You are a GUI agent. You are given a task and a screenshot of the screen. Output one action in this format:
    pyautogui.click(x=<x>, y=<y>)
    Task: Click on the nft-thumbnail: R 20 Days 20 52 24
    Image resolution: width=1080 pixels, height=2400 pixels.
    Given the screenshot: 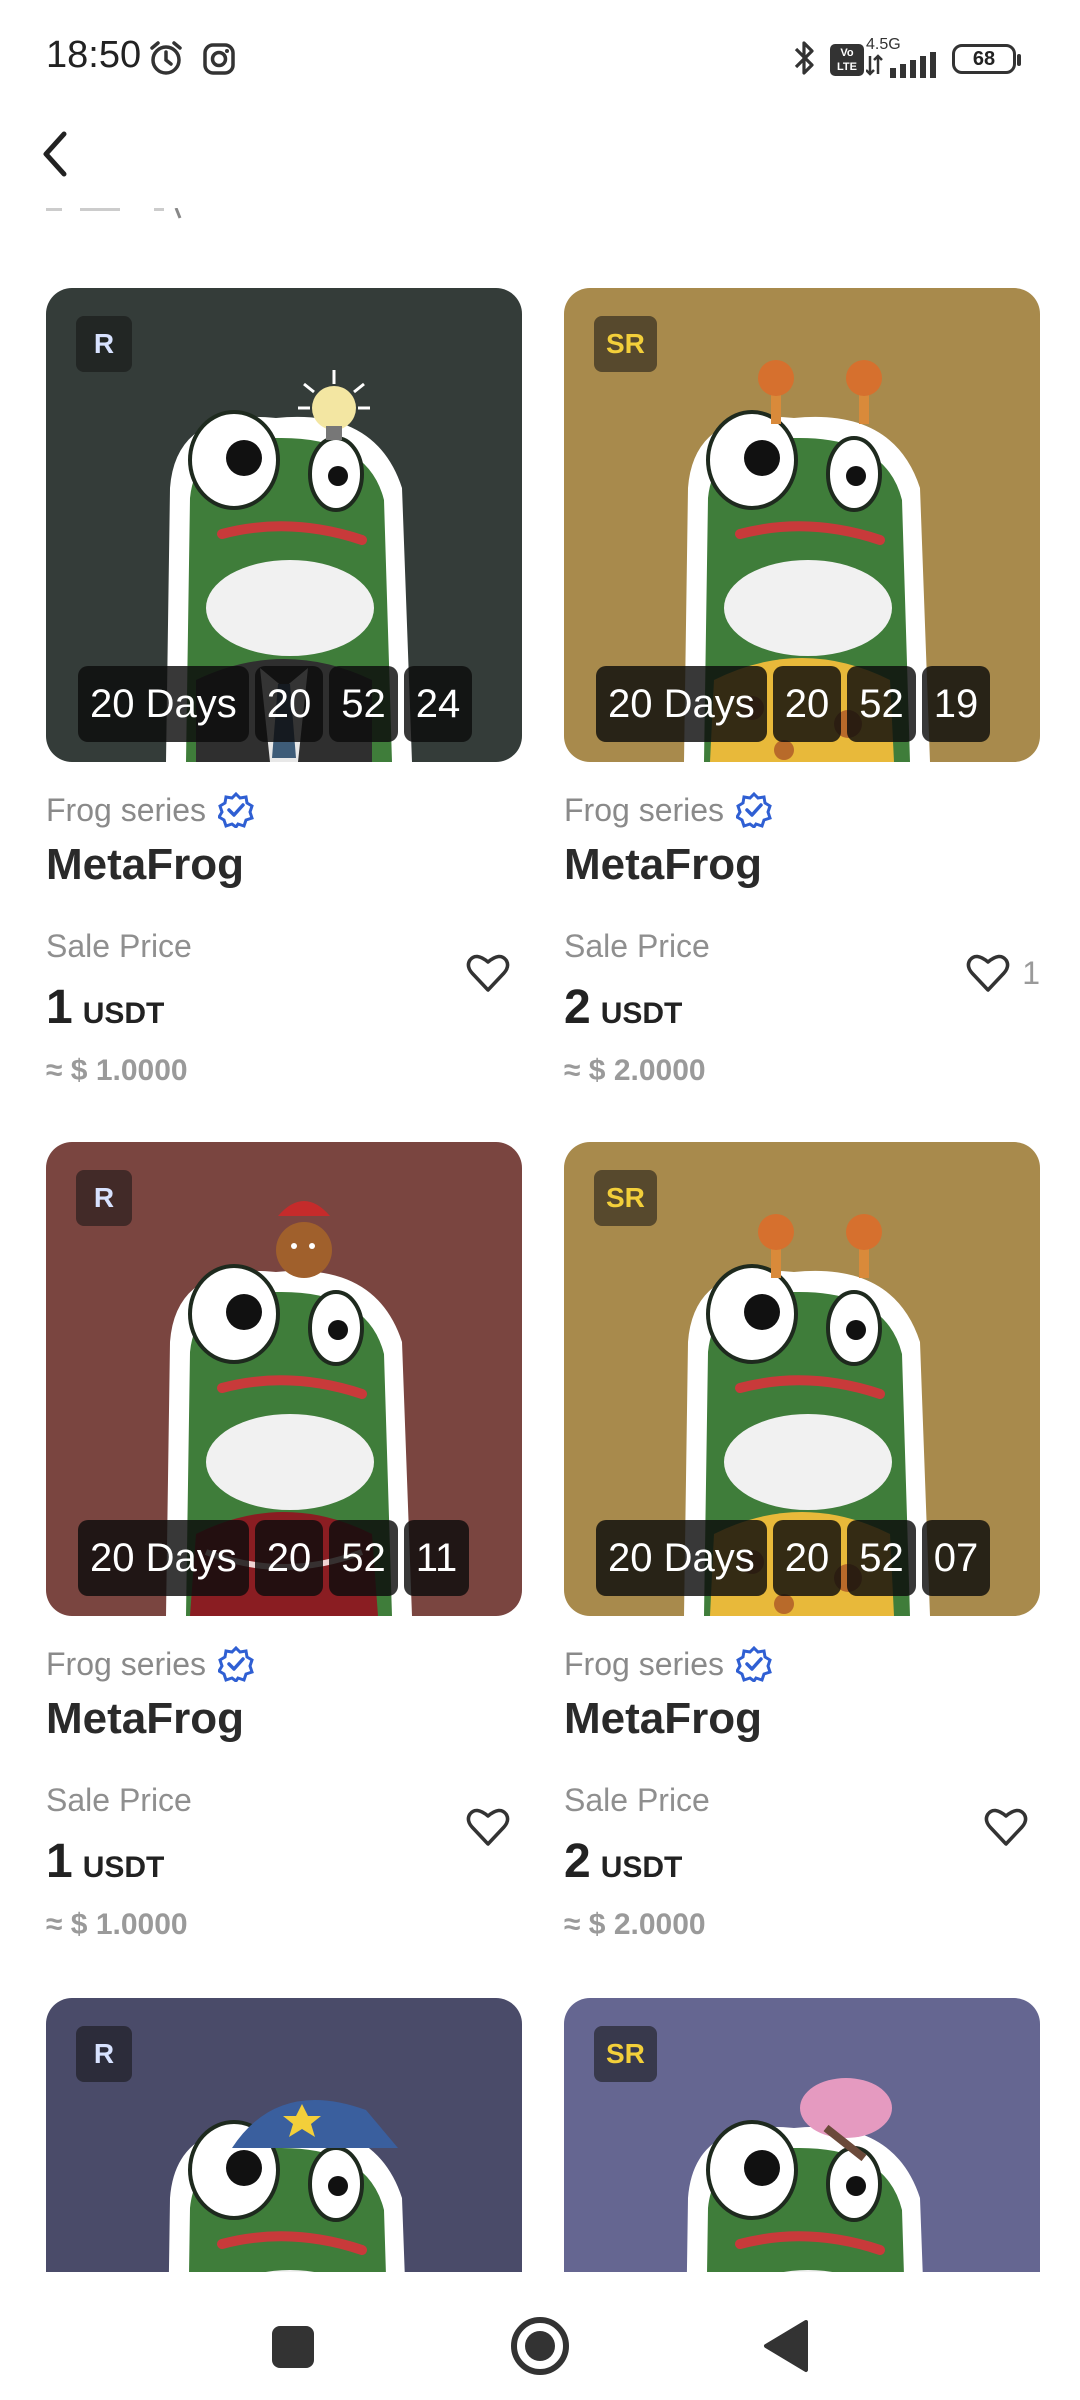 What is the action you would take?
    pyautogui.click(x=284, y=525)
    